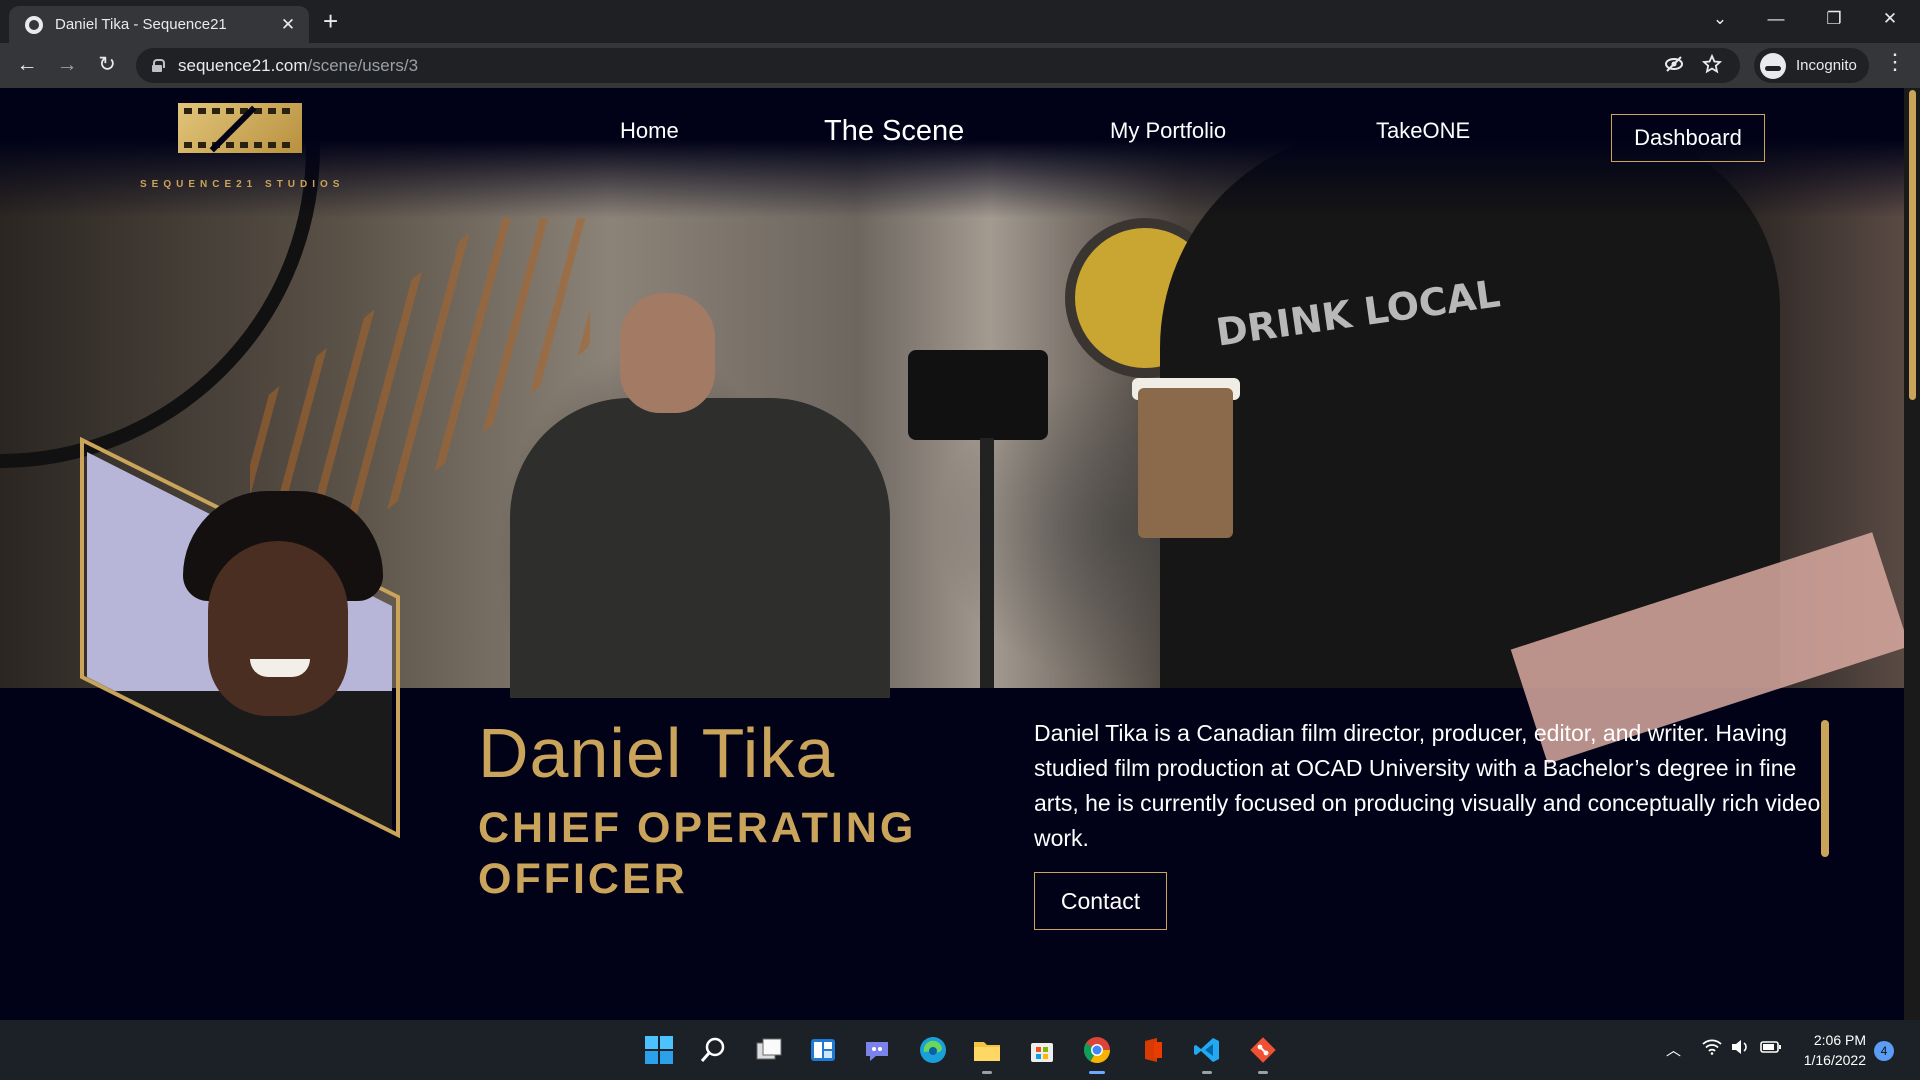 The height and width of the screenshot is (1080, 1920). What do you see at coordinates (1207, 1072) in the screenshot?
I see `vs-code-running-indicator` at bounding box center [1207, 1072].